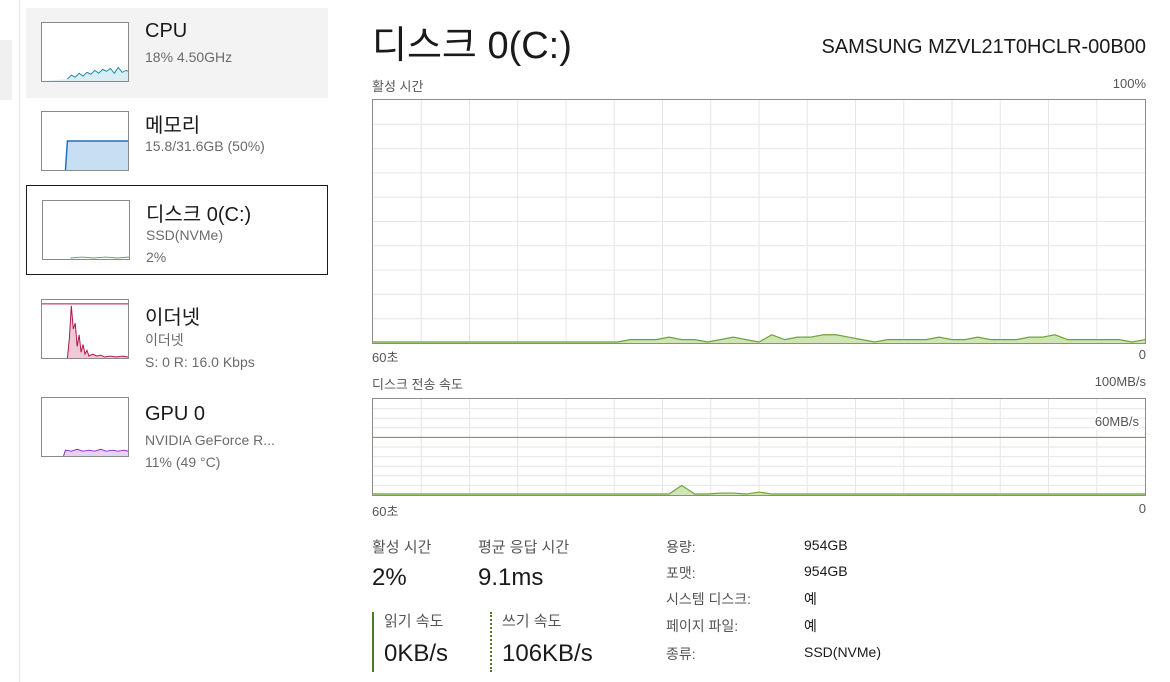 The image size is (1170, 682). Describe the element at coordinates (96, 155) in the screenshot. I see `memory-thumbnail-area` at that location.